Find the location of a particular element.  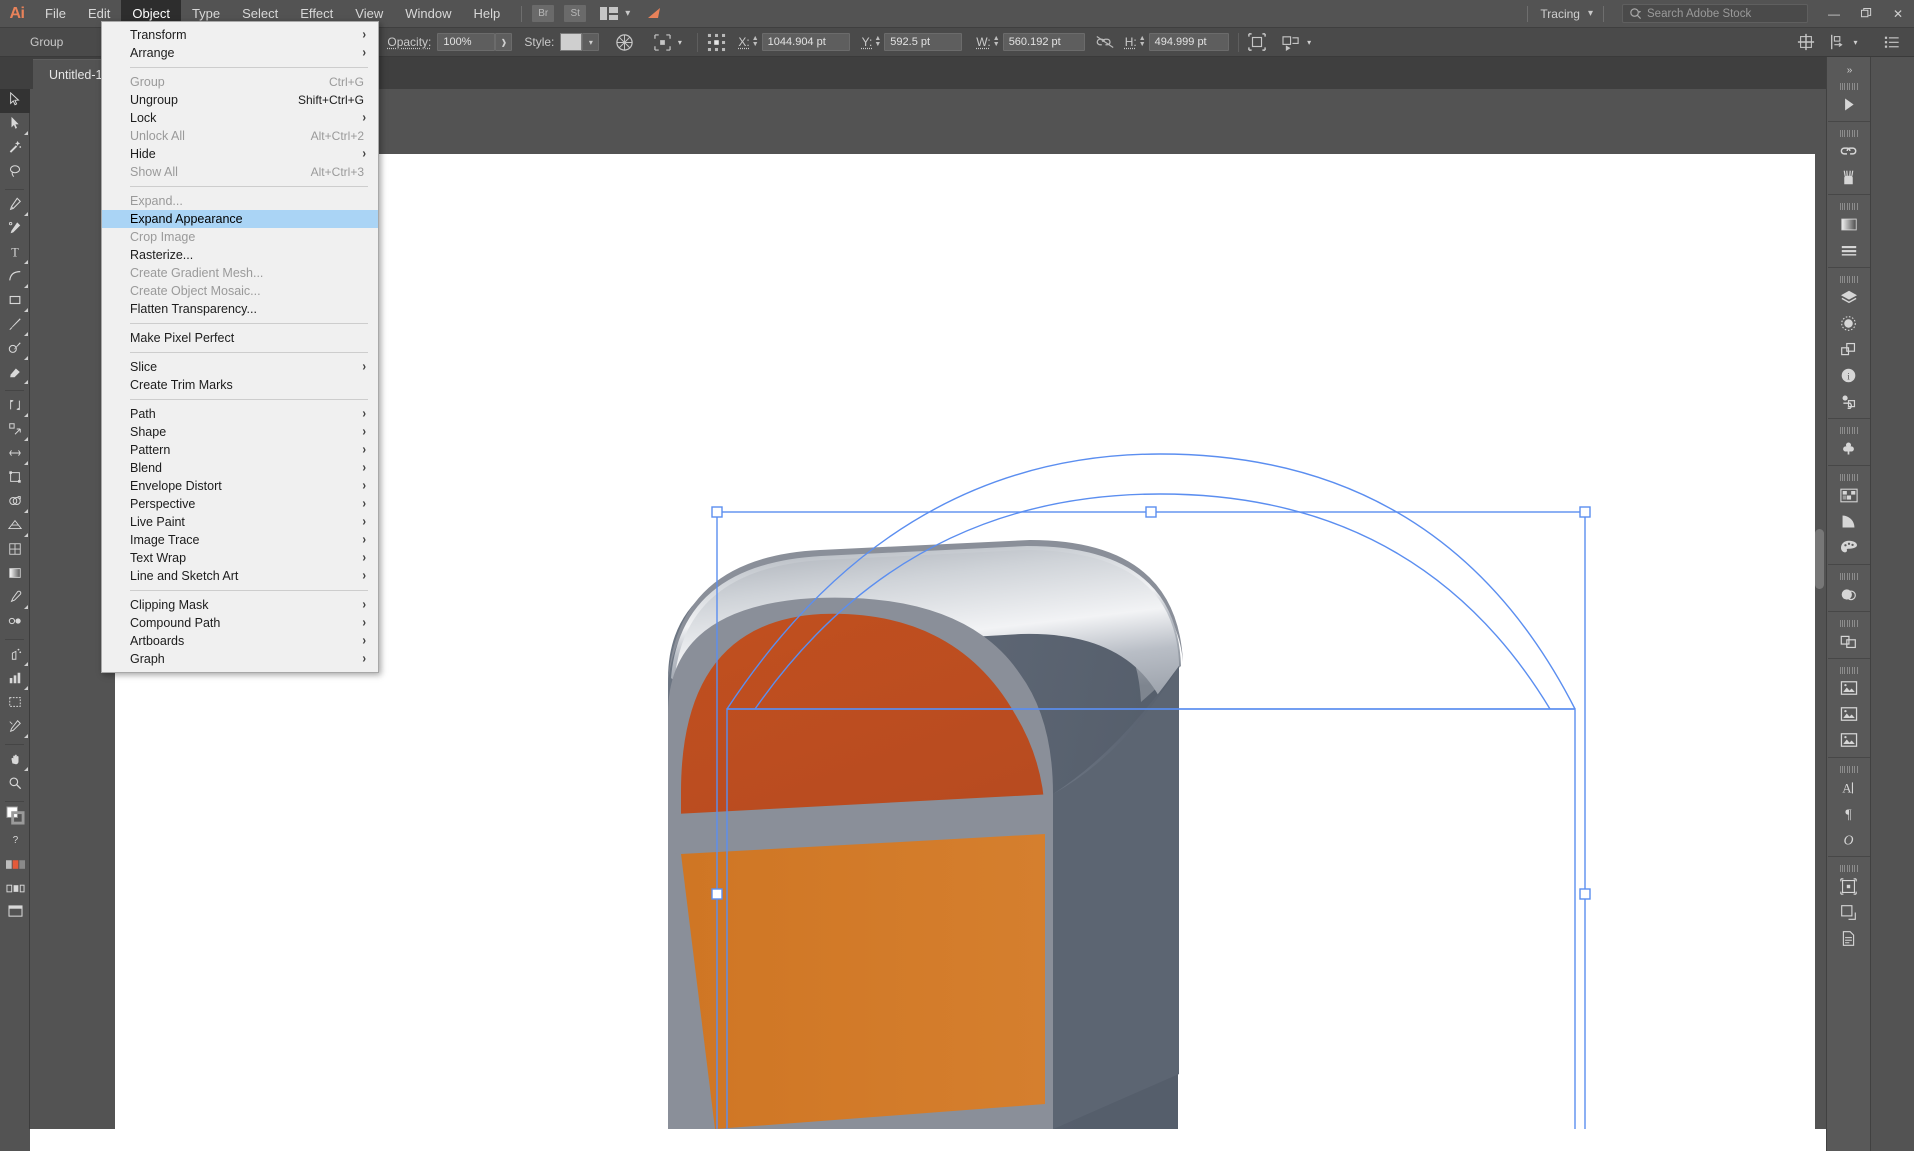

eraser-tool is located at coordinates (15, 374).